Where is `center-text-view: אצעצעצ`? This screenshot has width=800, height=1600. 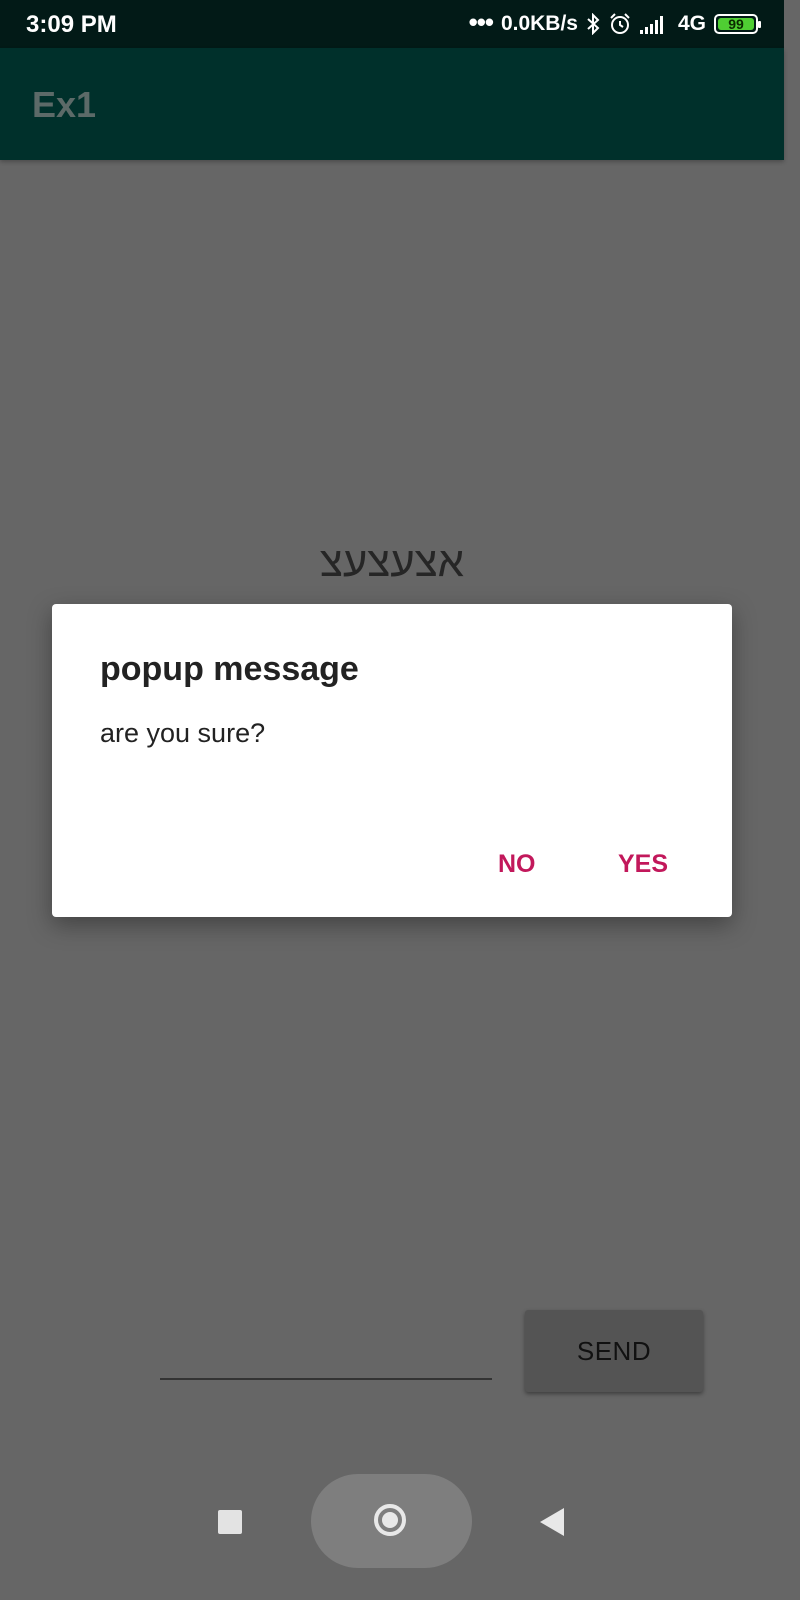
center-text-view: אצעצעצ is located at coordinates (392, 561).